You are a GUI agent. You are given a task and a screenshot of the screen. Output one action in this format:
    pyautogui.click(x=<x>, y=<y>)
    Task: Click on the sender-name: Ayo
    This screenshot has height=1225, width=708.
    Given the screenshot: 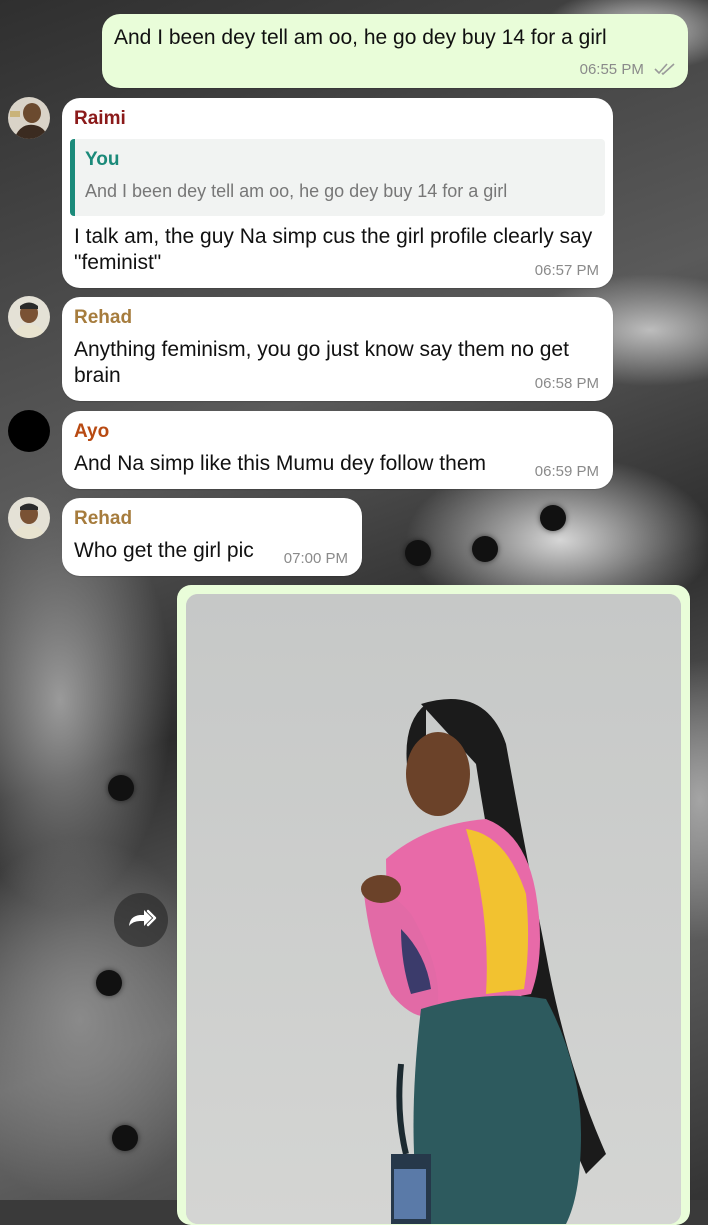 What is the action you would take?
    pyautogui.click(x=92, y=431)
    